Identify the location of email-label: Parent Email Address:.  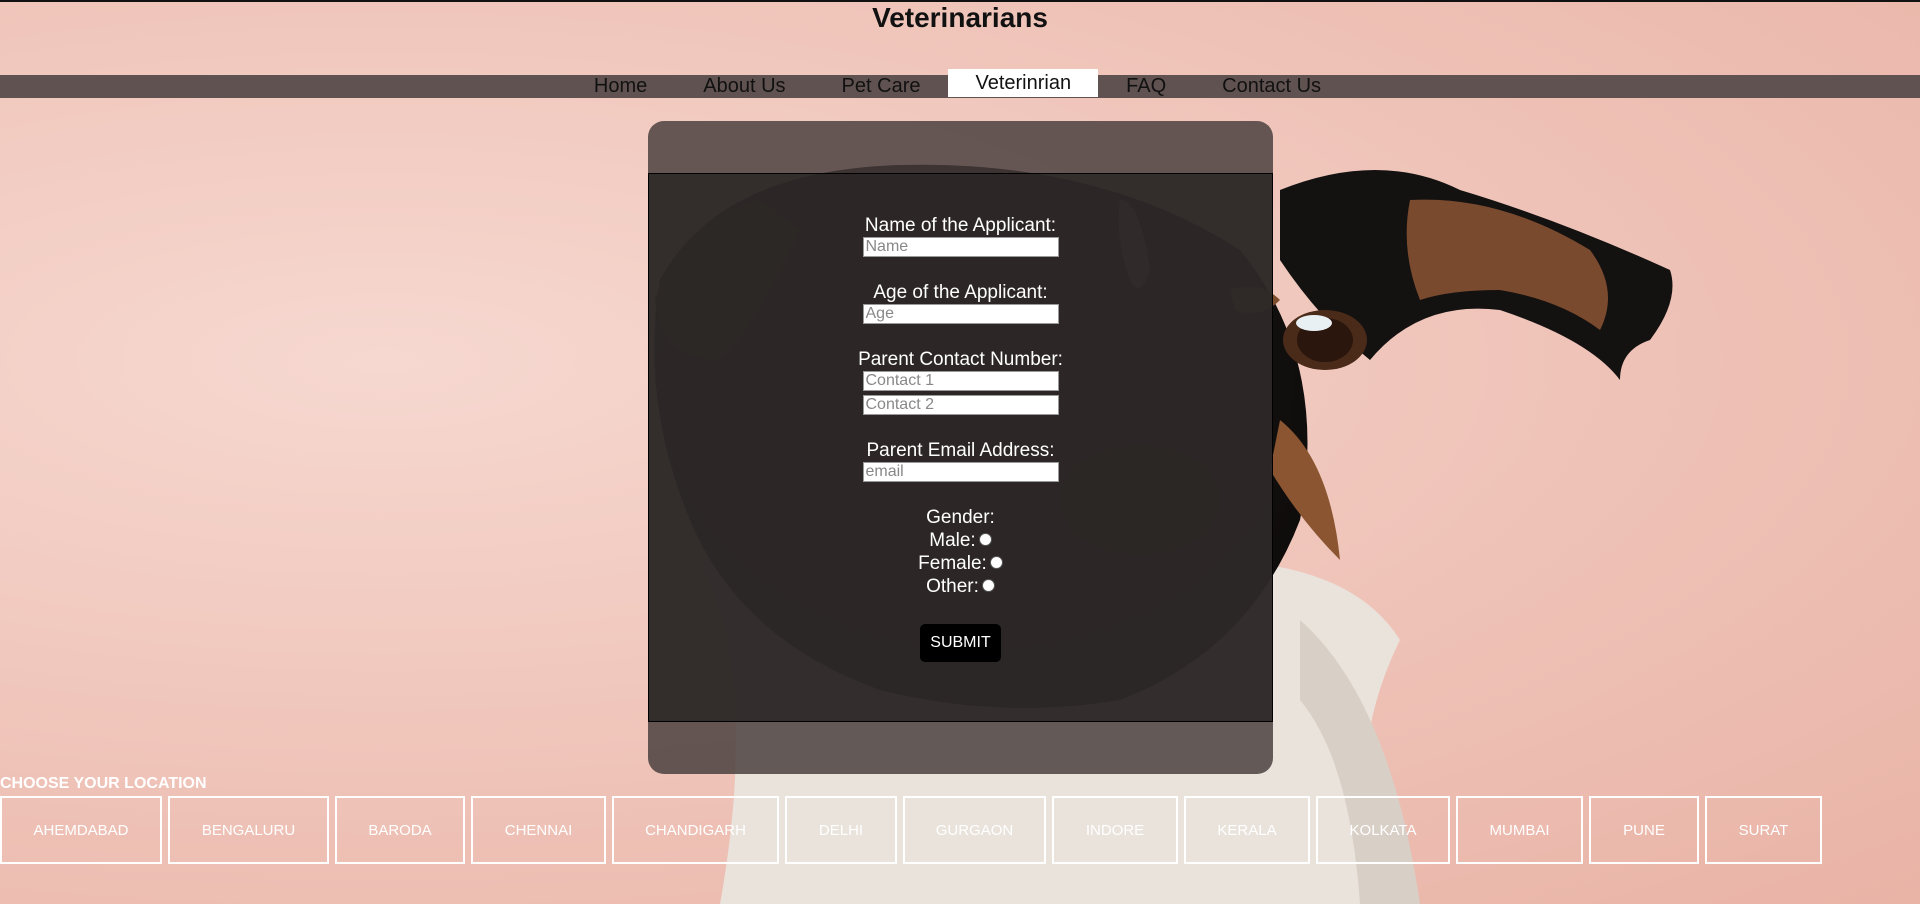
(960, 450).